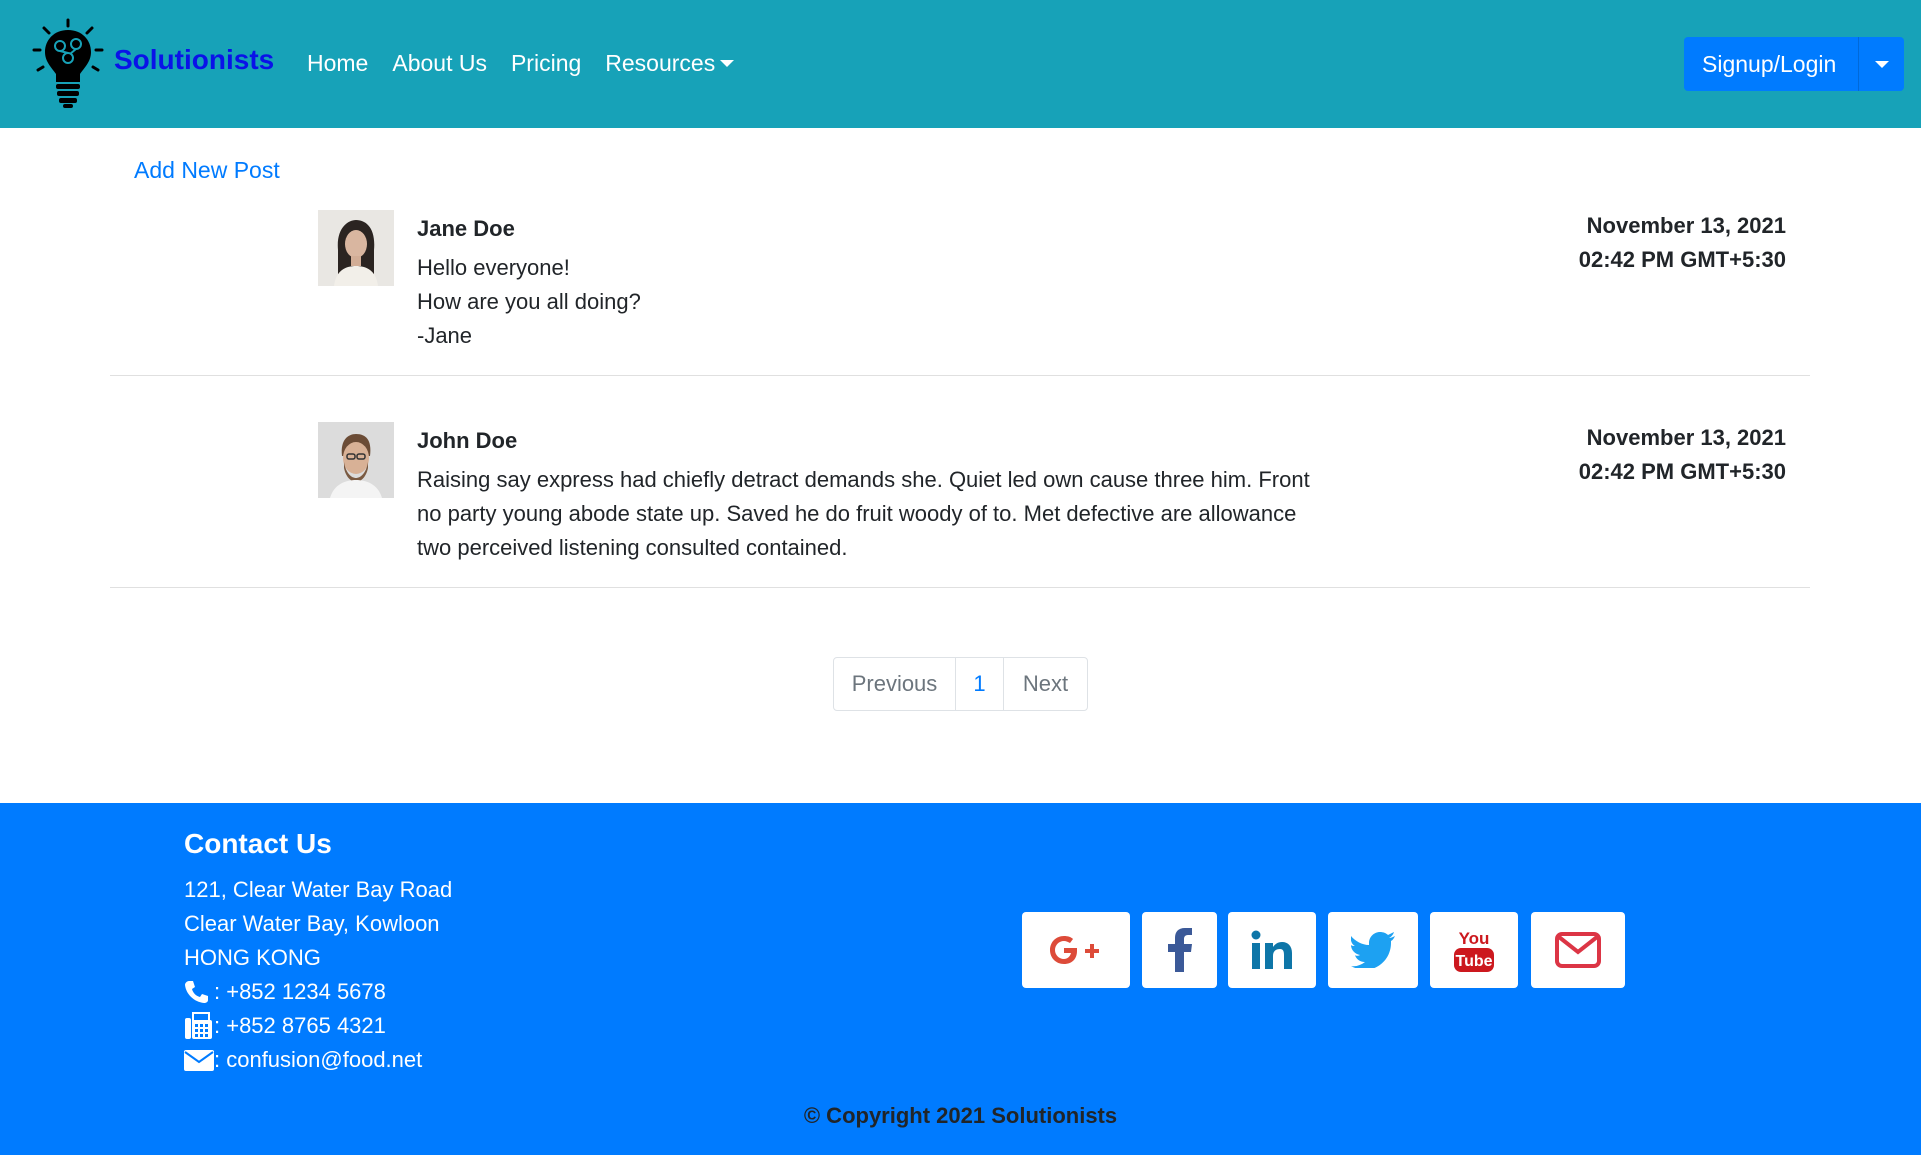 The width and height of the screenshot is (1921, 1155). I want to click on google-plus-icon, so click(1074, 950).